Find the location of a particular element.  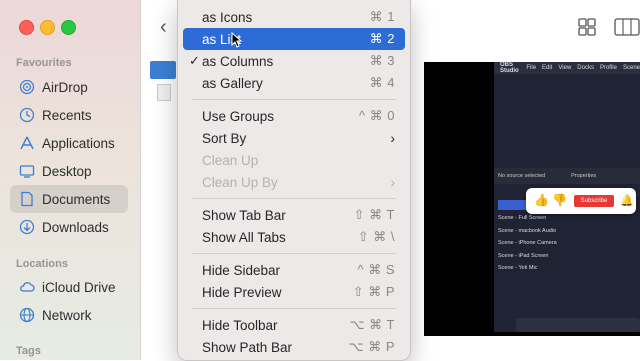

globe-icon is located at coordinates (27, 315).